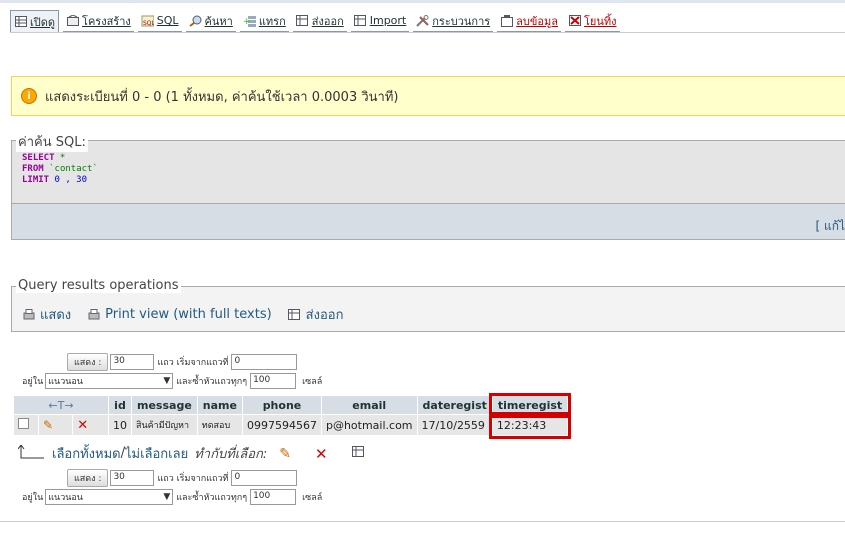 The height and width of the screenshot is (540, 845). What do you see at coordinates (167, 497) in the screenshot?
I see `chevron-down-icon: ▼` at bounding box center [167, 497].